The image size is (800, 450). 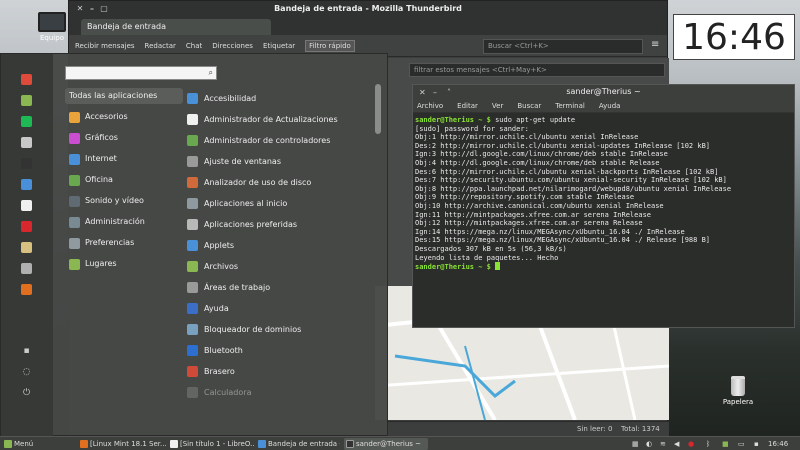 I want to click on app-item: Aplicaciones al inicio, so click(x=277, y=203).